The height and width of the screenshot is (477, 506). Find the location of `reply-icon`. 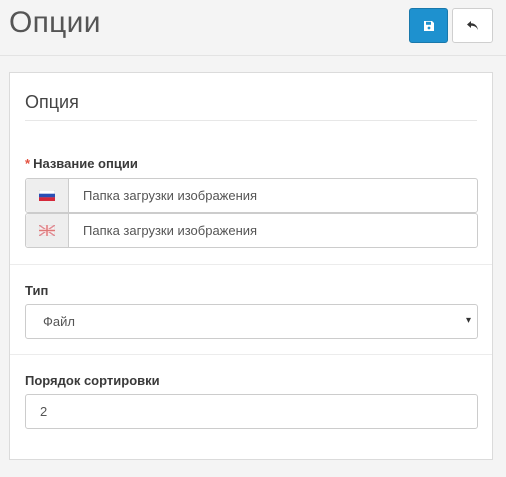

reply-icon is located at coordinates (472, 25).